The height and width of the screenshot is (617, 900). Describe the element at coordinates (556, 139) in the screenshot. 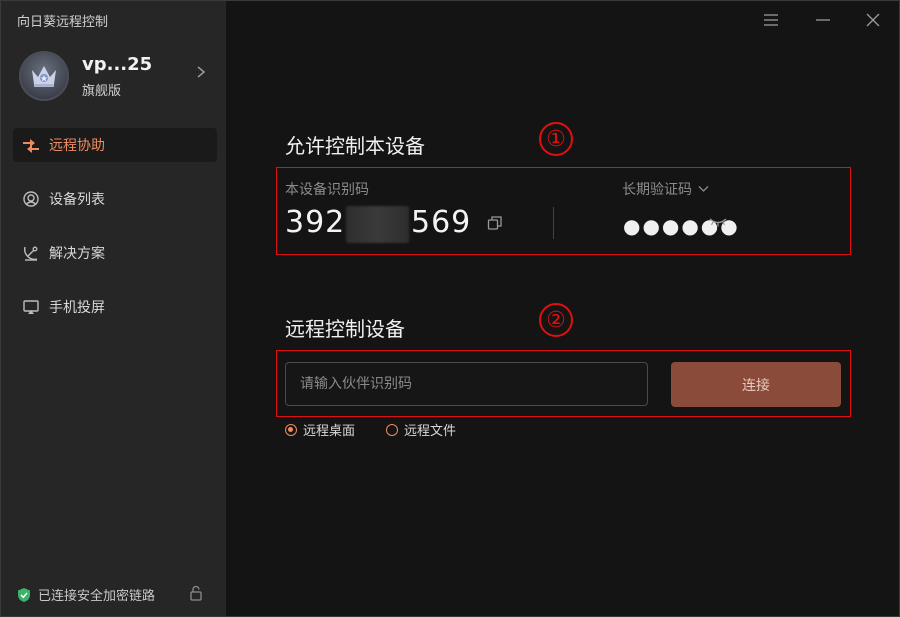

I see `annotation-marker-1: ①` at that location.